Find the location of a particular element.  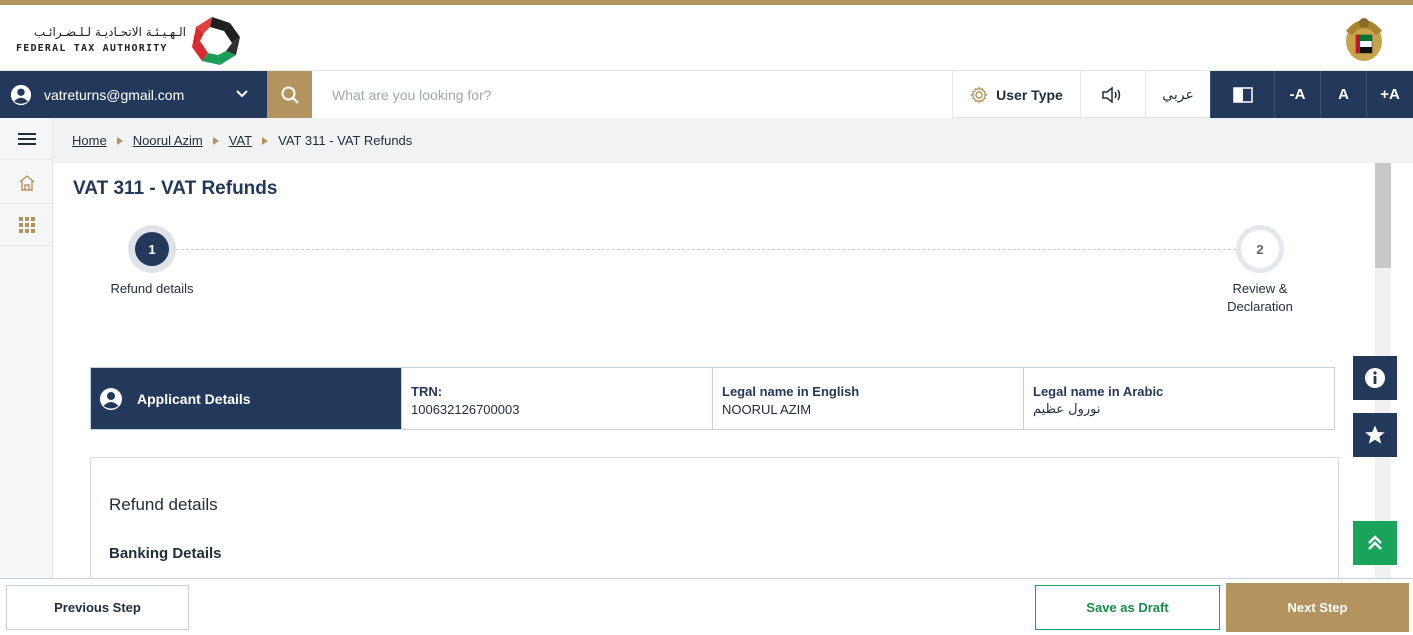

step-1-indicator: 1 is located at coordinates (152, 249).